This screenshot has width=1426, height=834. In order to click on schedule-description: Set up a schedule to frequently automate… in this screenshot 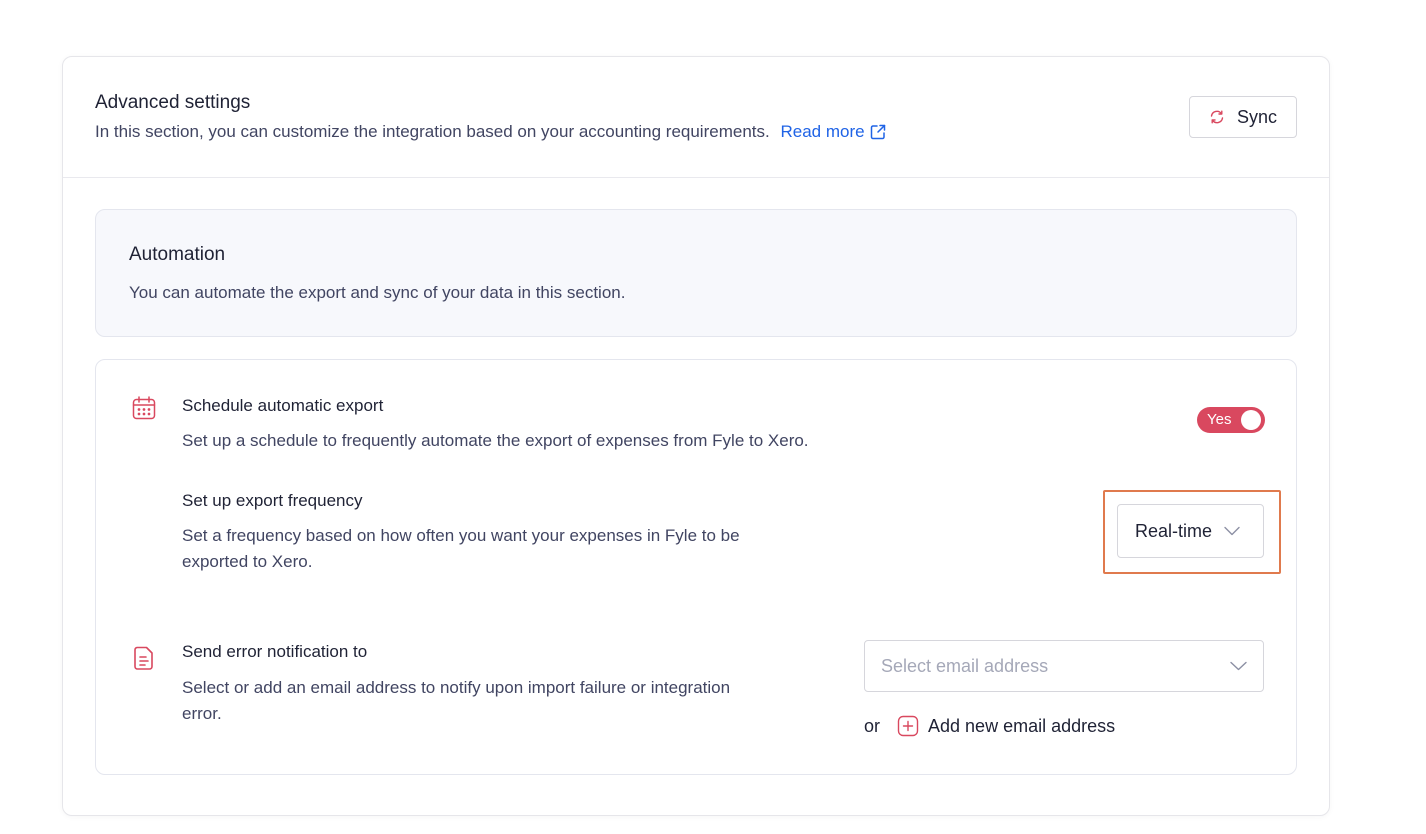, I will do `click(495, 440)`.